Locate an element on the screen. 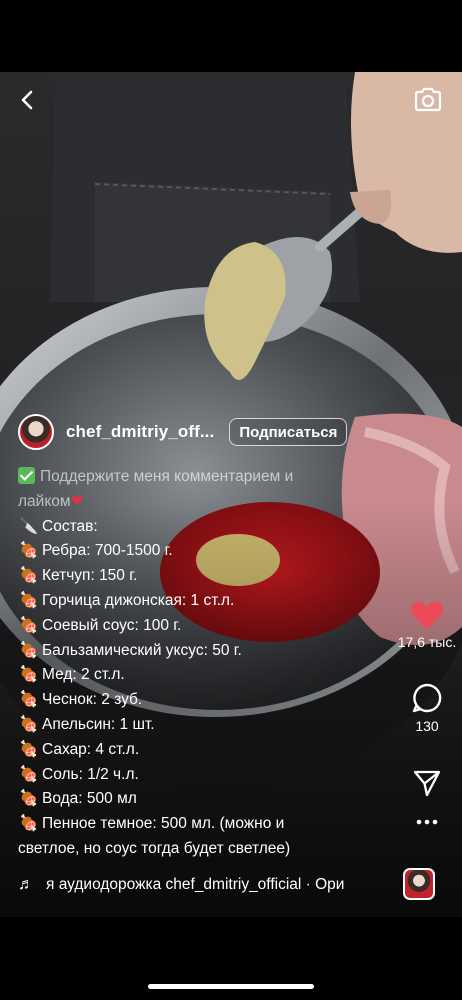 The width and height of the screenshot is (462, 1000). send-icon is located at coordinates (427, 783).